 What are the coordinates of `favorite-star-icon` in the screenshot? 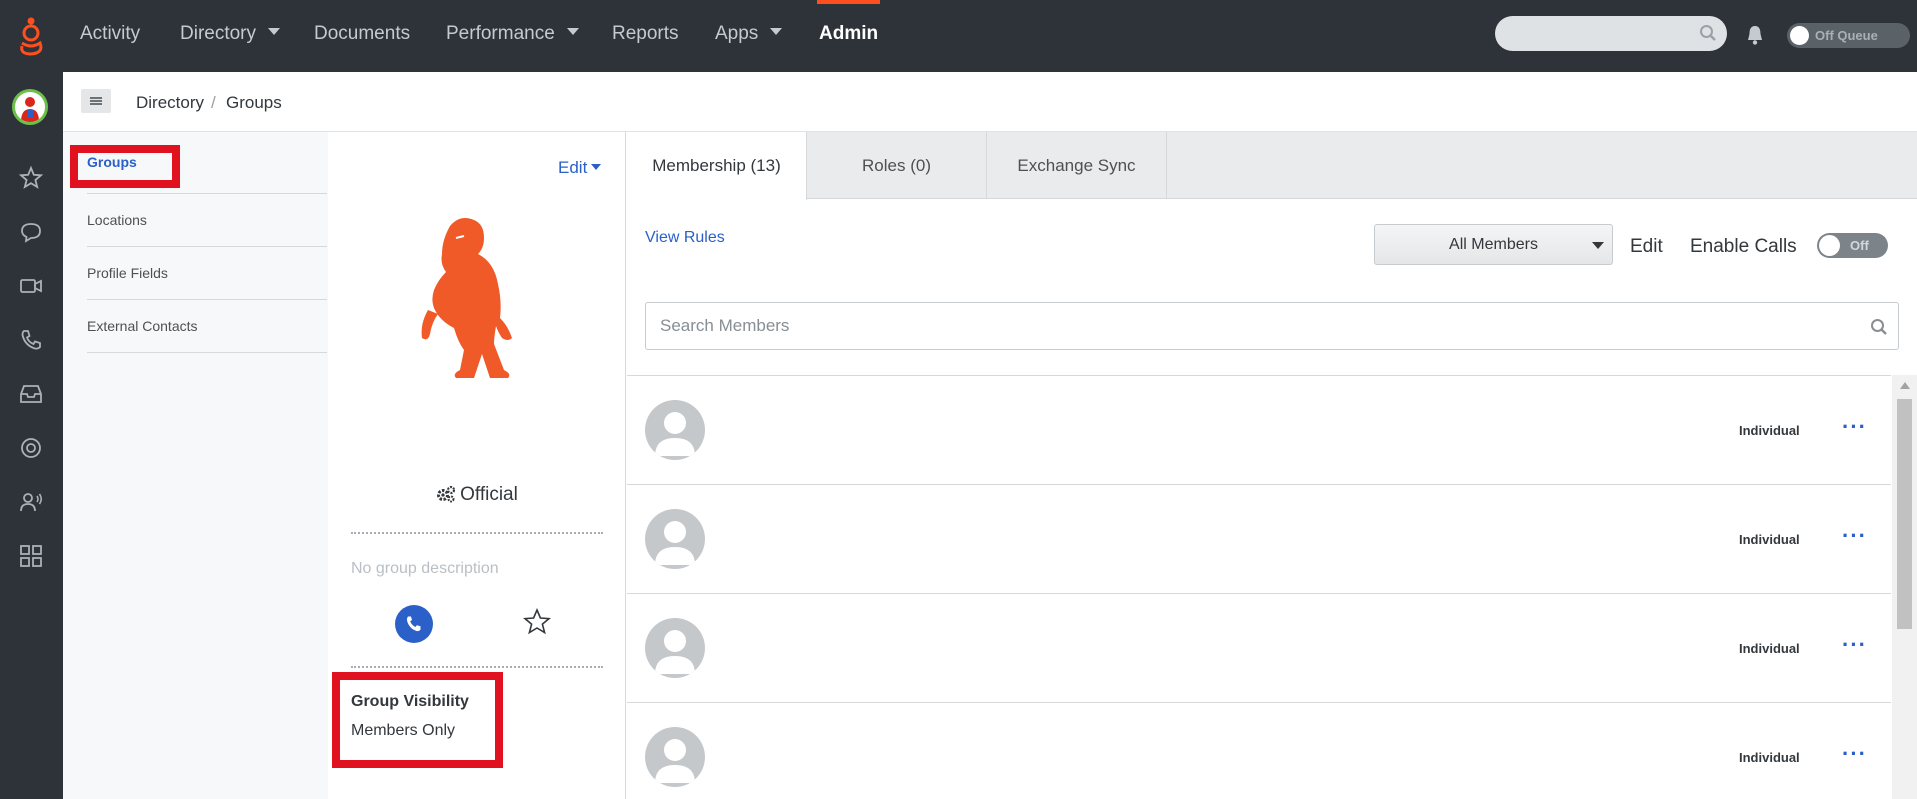 It's located at (537, 622).